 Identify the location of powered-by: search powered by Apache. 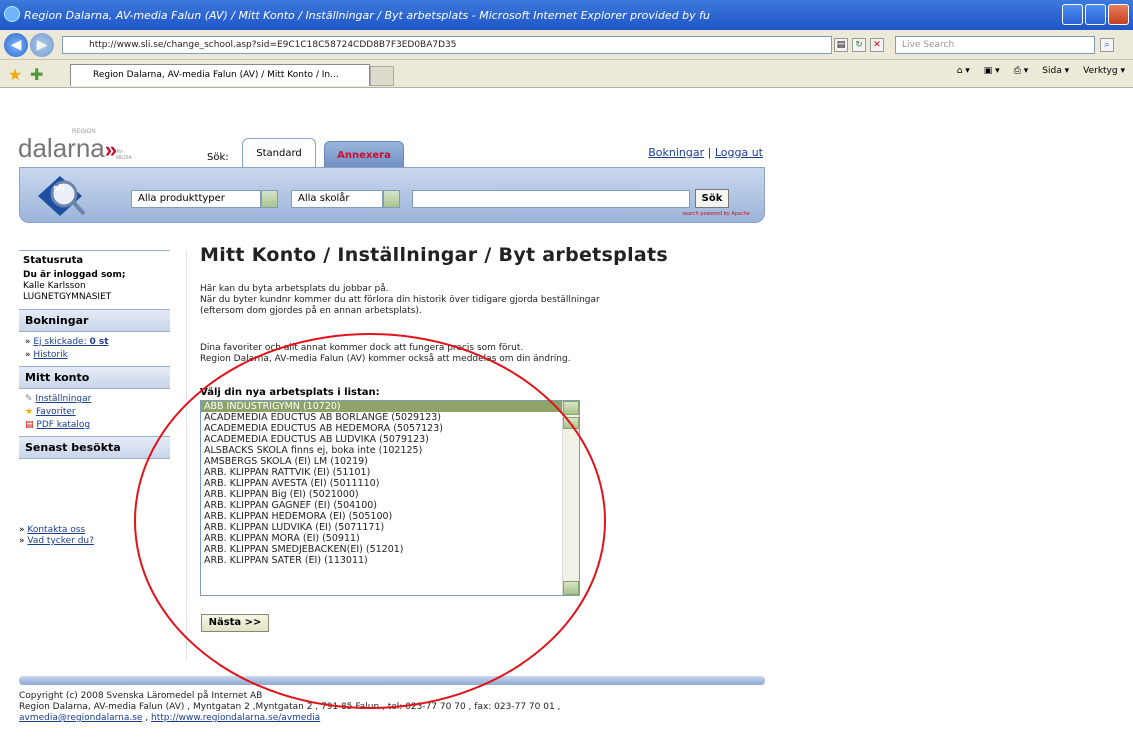
(716, 214).